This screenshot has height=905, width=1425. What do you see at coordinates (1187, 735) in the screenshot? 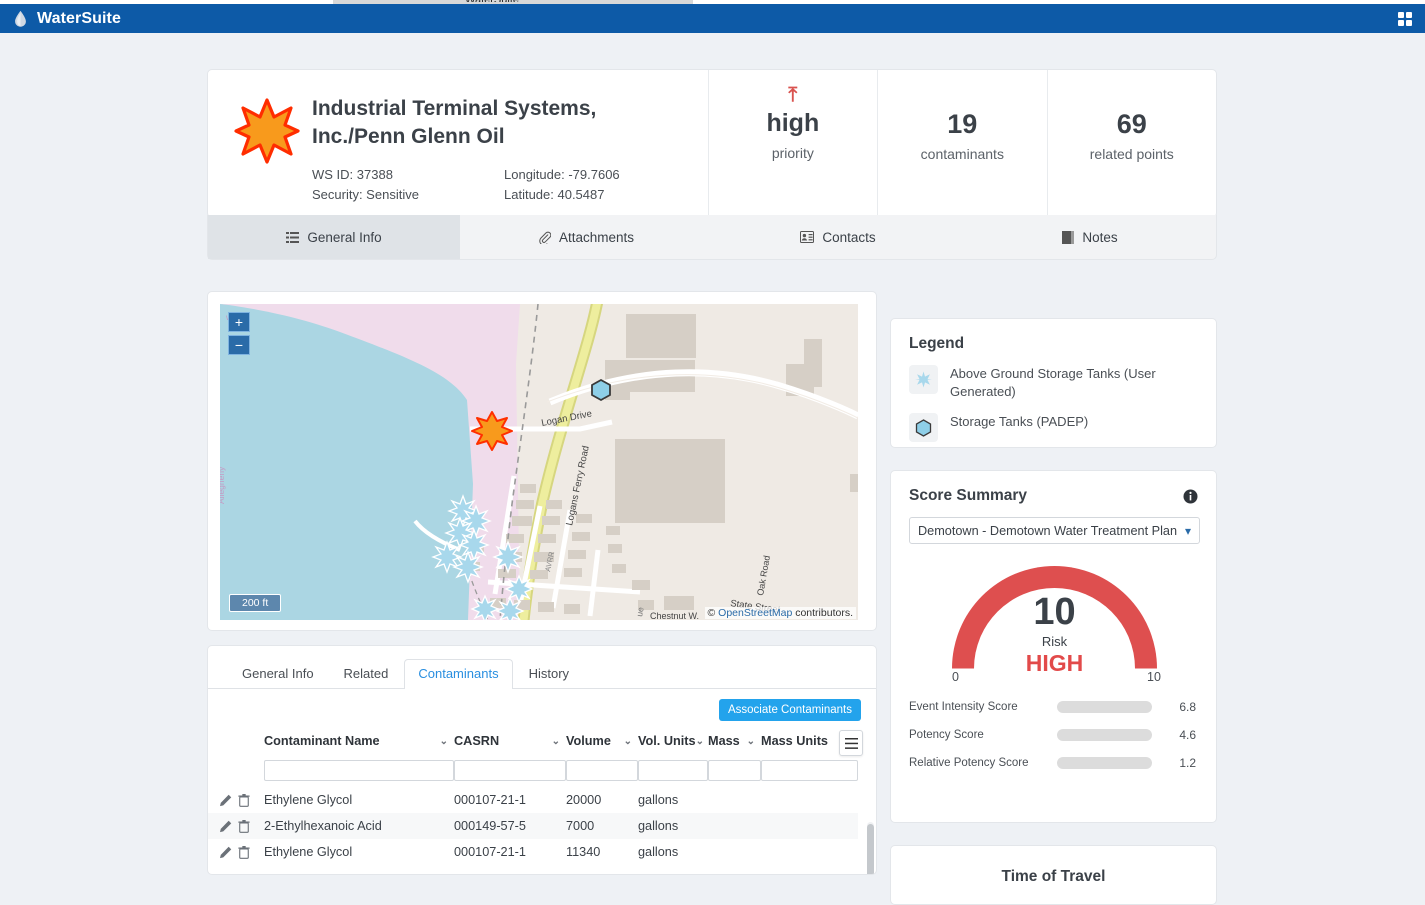
I see `metric-value: 4.6` at bounding box center [1187, 735].